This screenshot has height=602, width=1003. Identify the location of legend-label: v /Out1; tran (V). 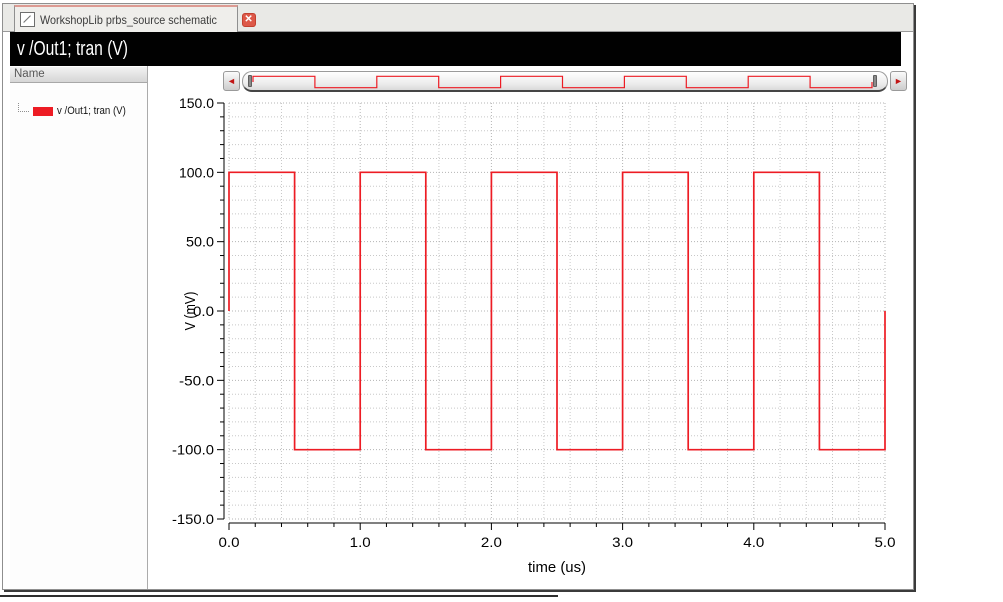
(91, 111).